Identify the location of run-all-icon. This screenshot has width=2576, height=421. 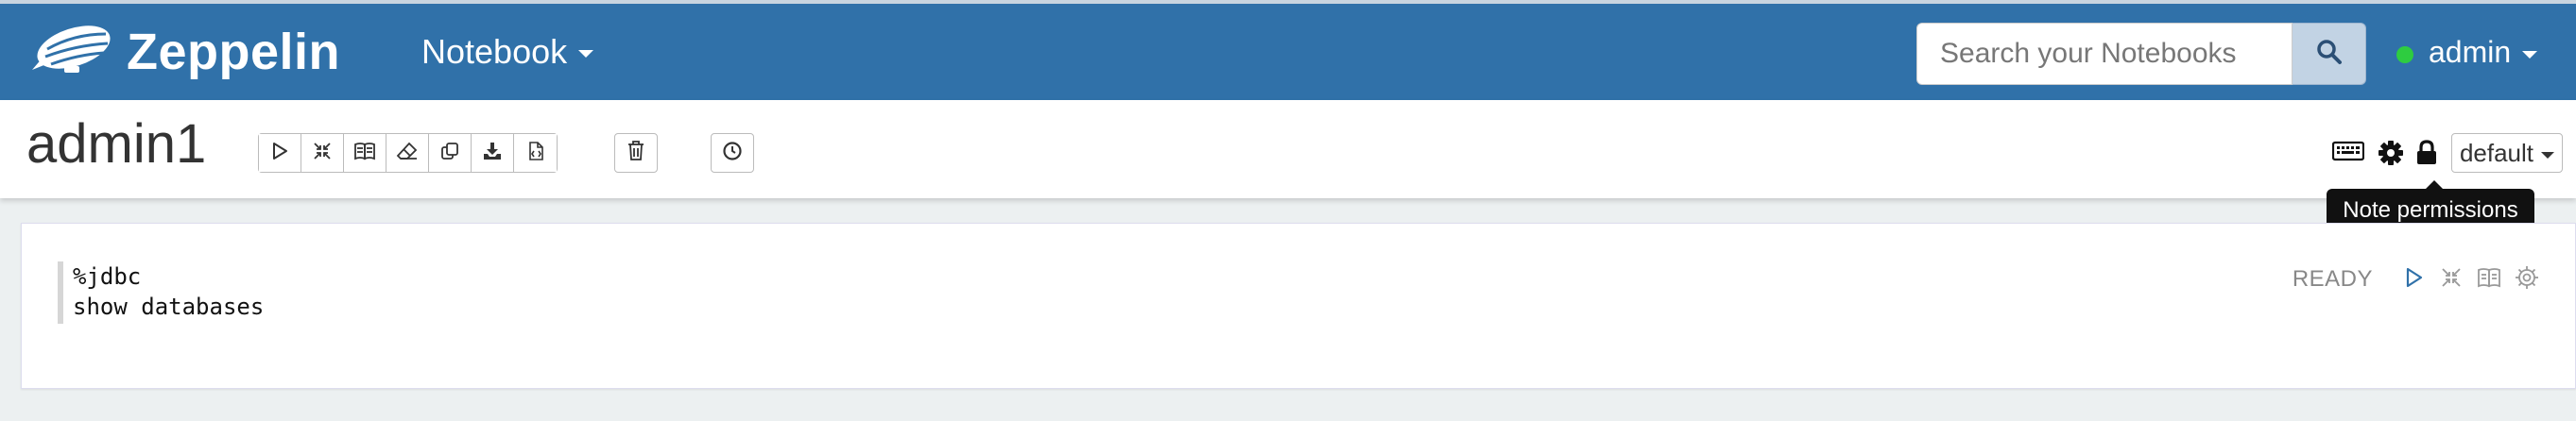
(279, 153).